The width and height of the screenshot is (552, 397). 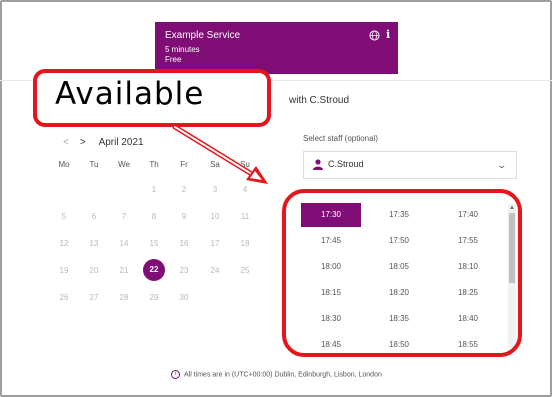 I want to click on calendar-day: 17, so click(x=215, y=243).